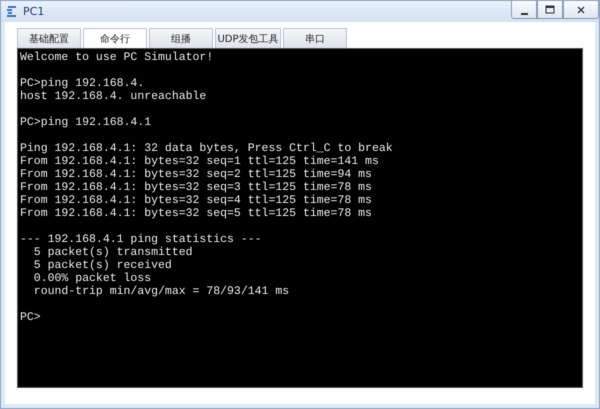 The width and height of the screenshot is (600, 409). Describe the element at coordinates (248, 38) in the screenshot. I see `tab: UDP发包工具` at that location.